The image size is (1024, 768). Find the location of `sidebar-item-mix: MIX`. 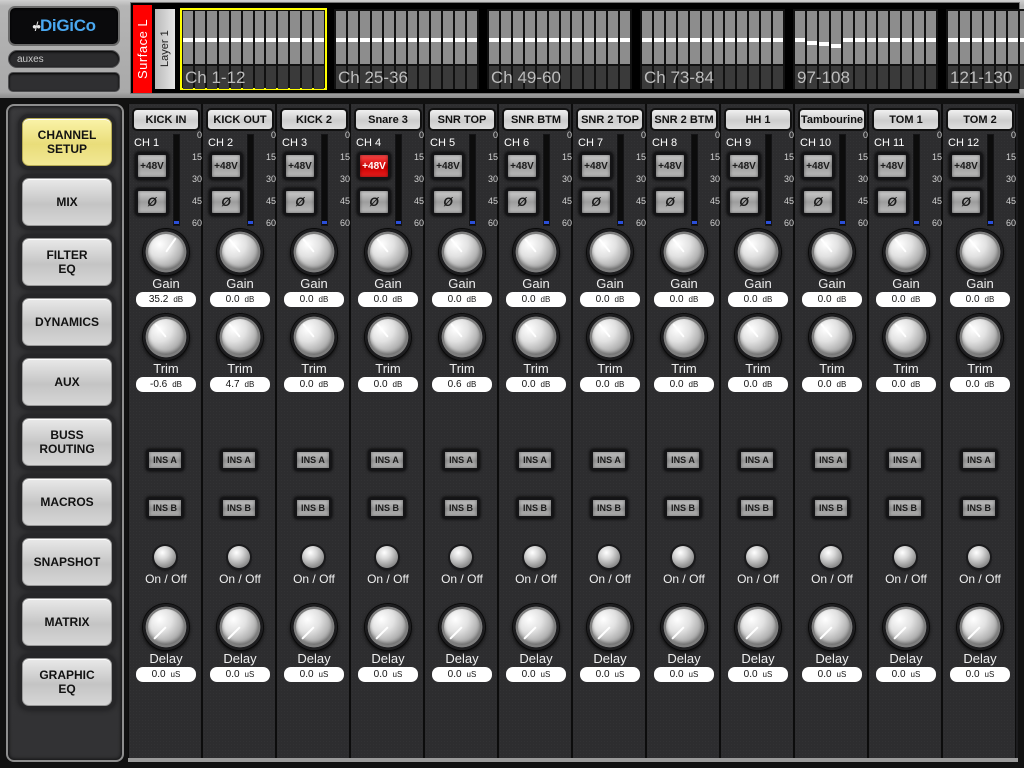

sidebar-item-mix: MIX is located at coordinates (67, 202).